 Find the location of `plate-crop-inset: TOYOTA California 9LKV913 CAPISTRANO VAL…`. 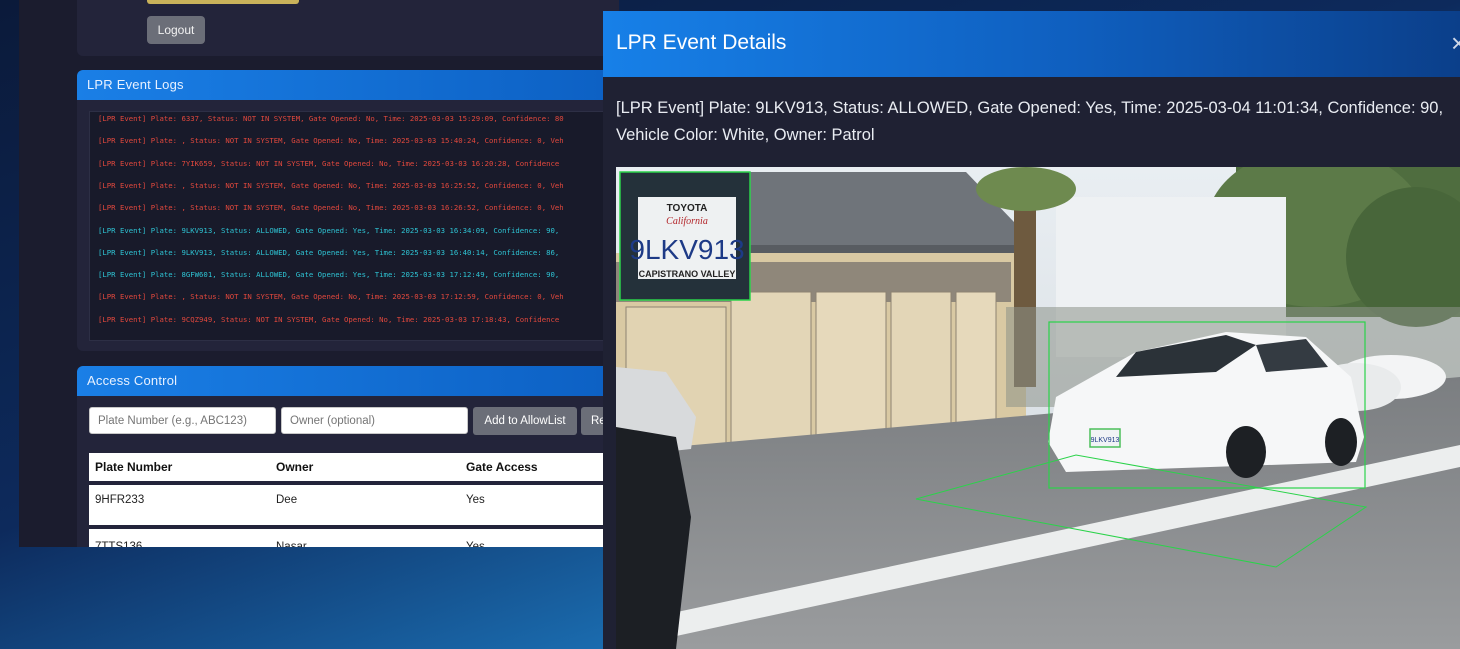

plate-crop-inset: TOYOTA California 9LKV913 CAPISTRANO VAL… is located at coordinates (685, 236).